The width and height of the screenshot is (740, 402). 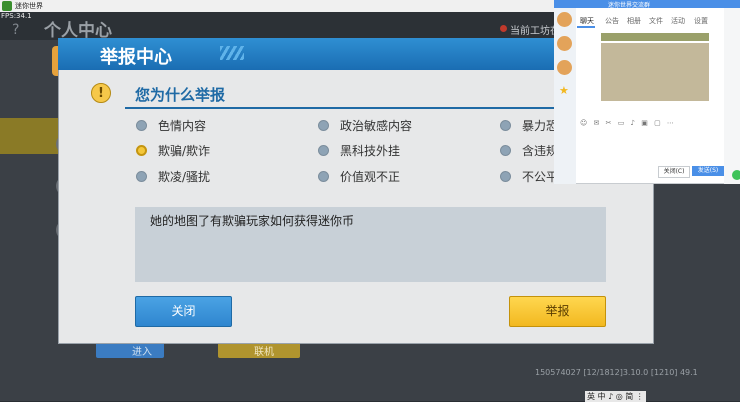 I want to click on star-icon: ★, so click(x=564, y=90).